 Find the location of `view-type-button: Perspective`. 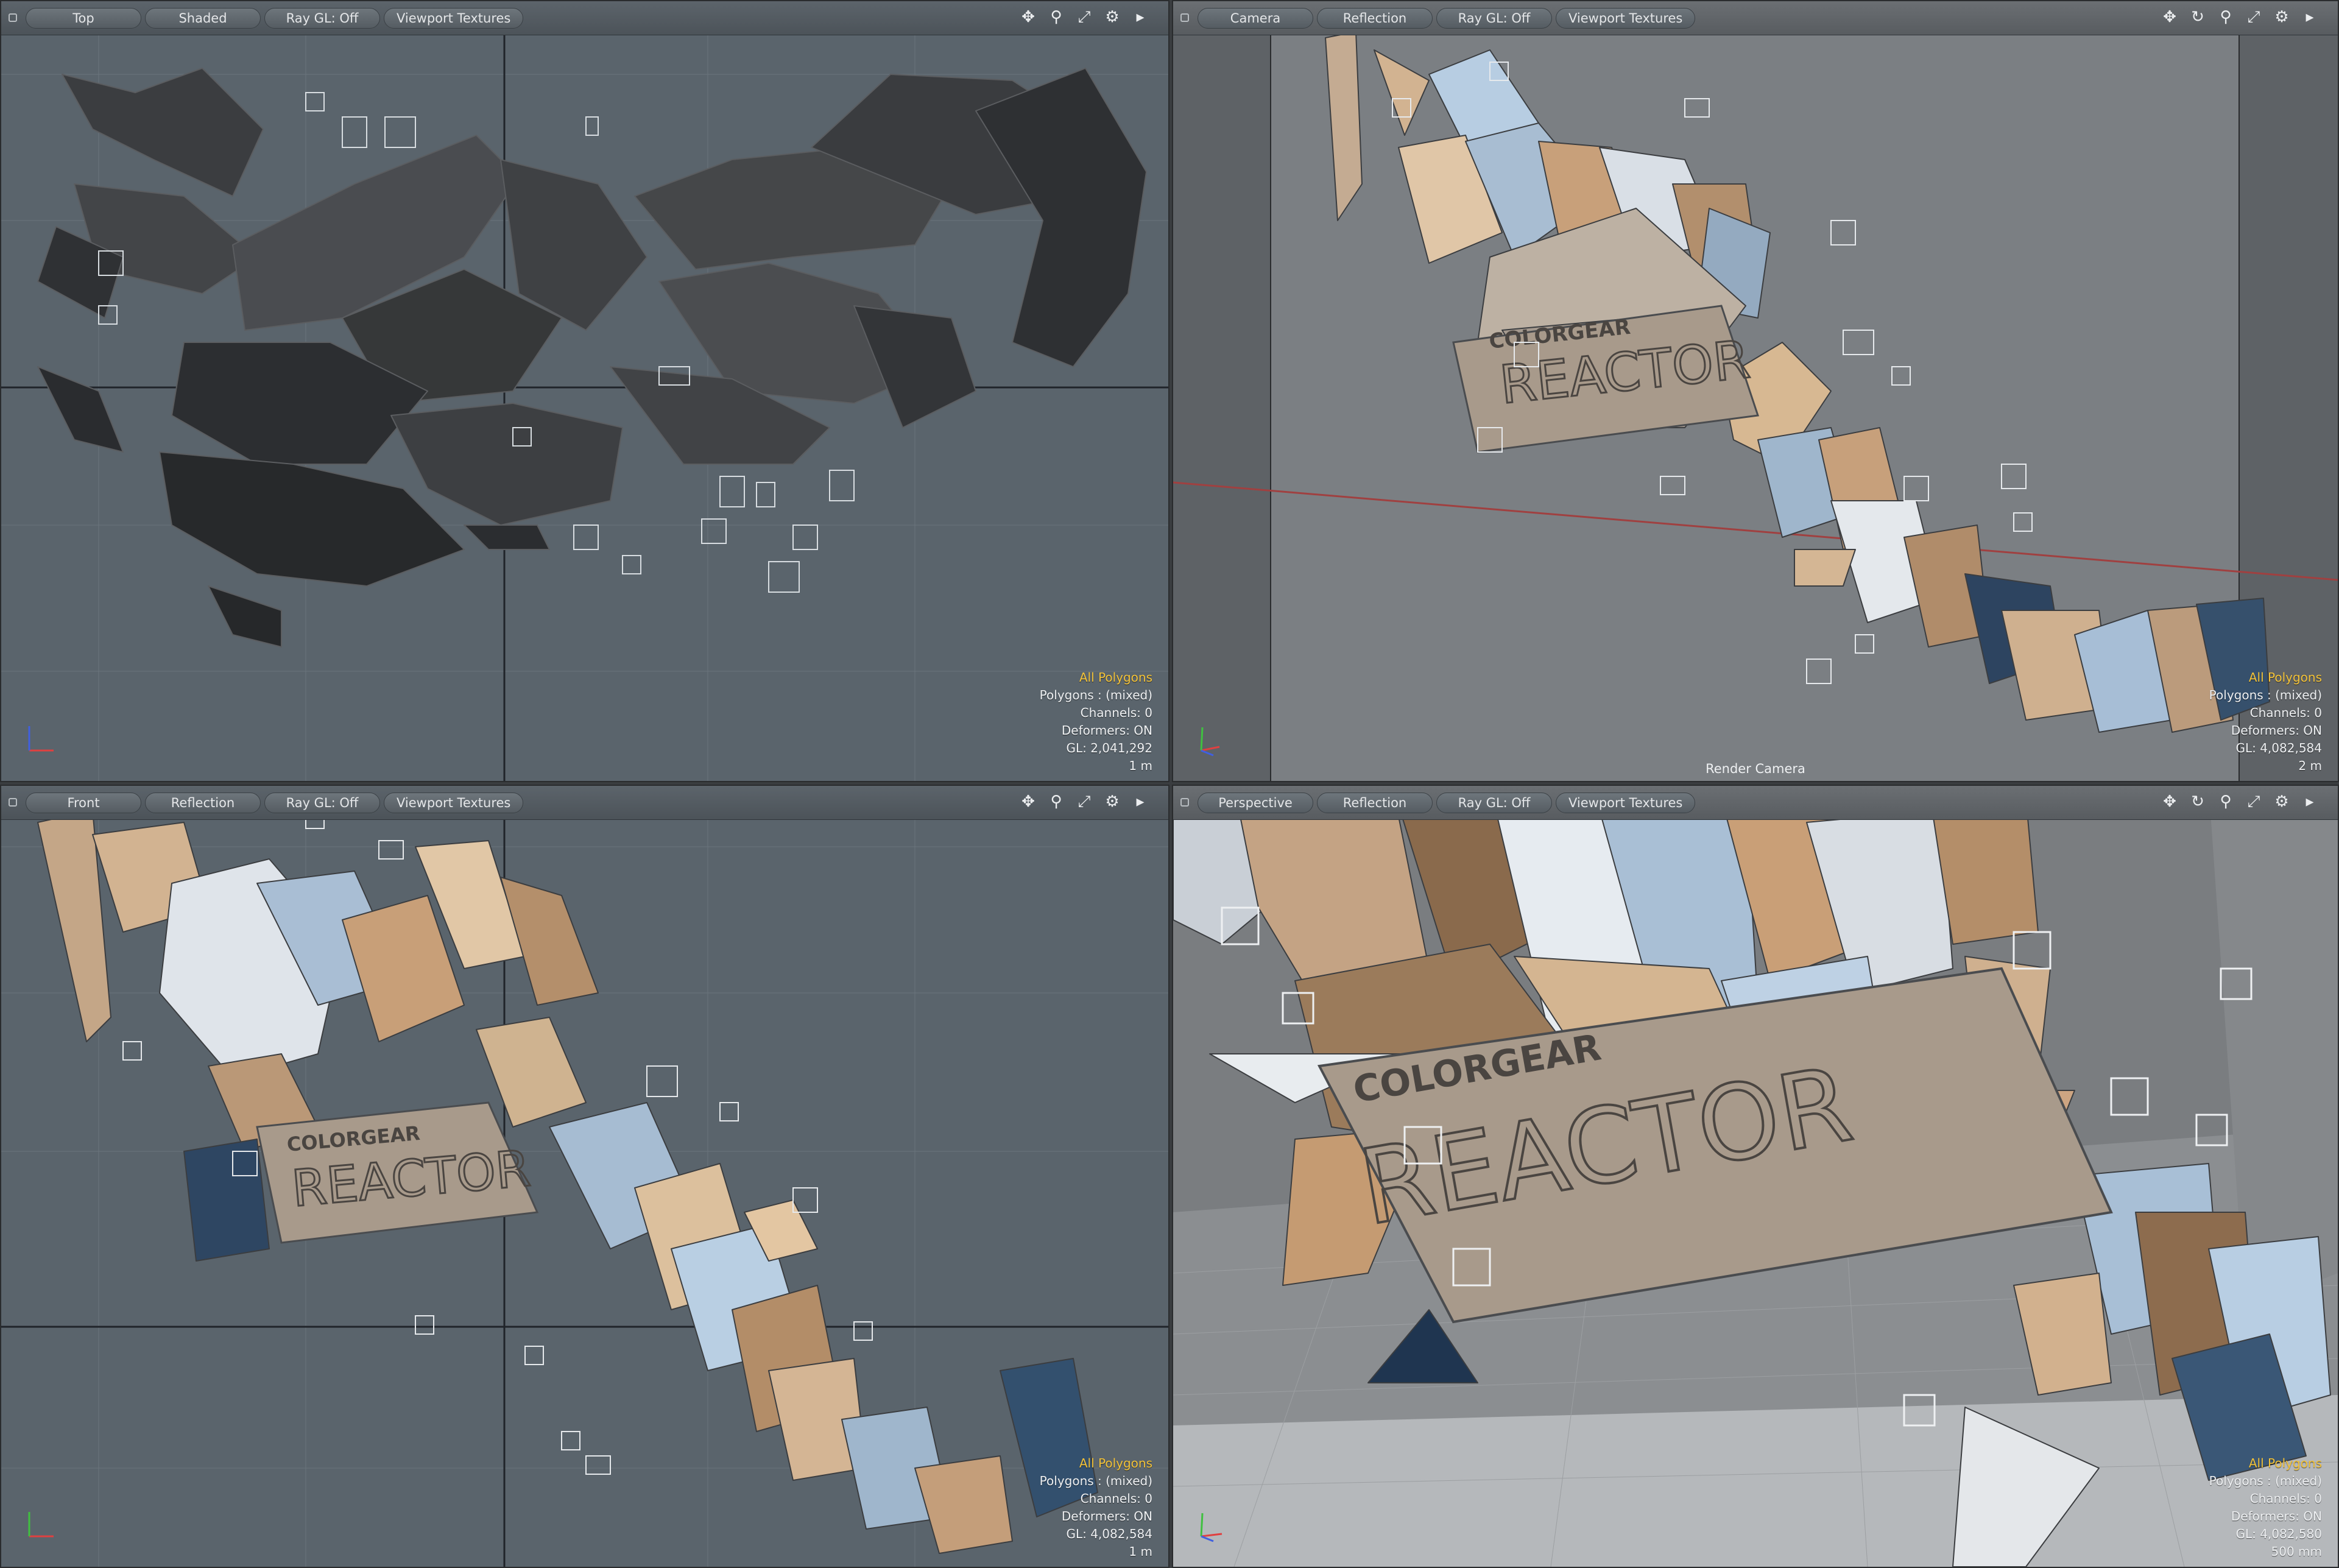

view-type-button: Perspective is located at coordinates (1255, 802).